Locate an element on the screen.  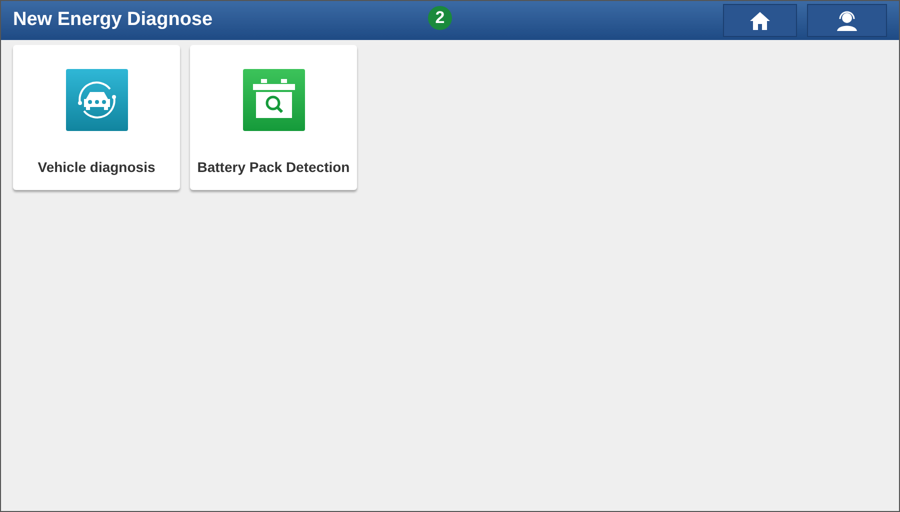
callout-number: 2 is located at coordinates (440, 18).